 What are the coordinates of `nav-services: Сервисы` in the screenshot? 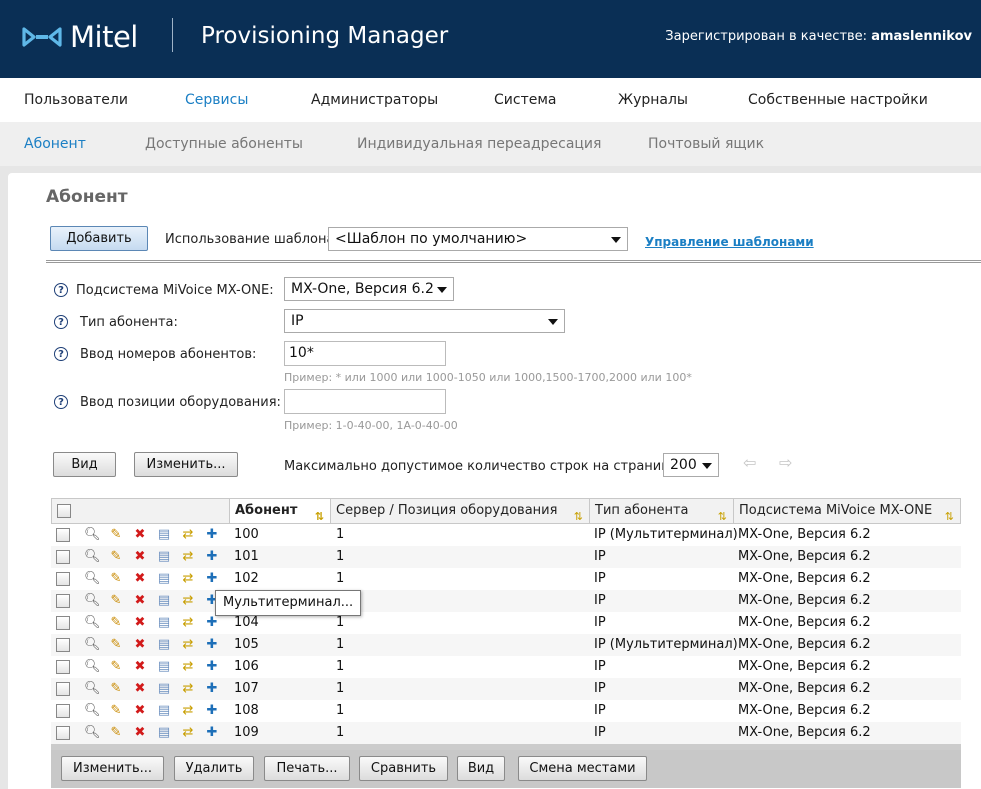 It's located at (216, 100).